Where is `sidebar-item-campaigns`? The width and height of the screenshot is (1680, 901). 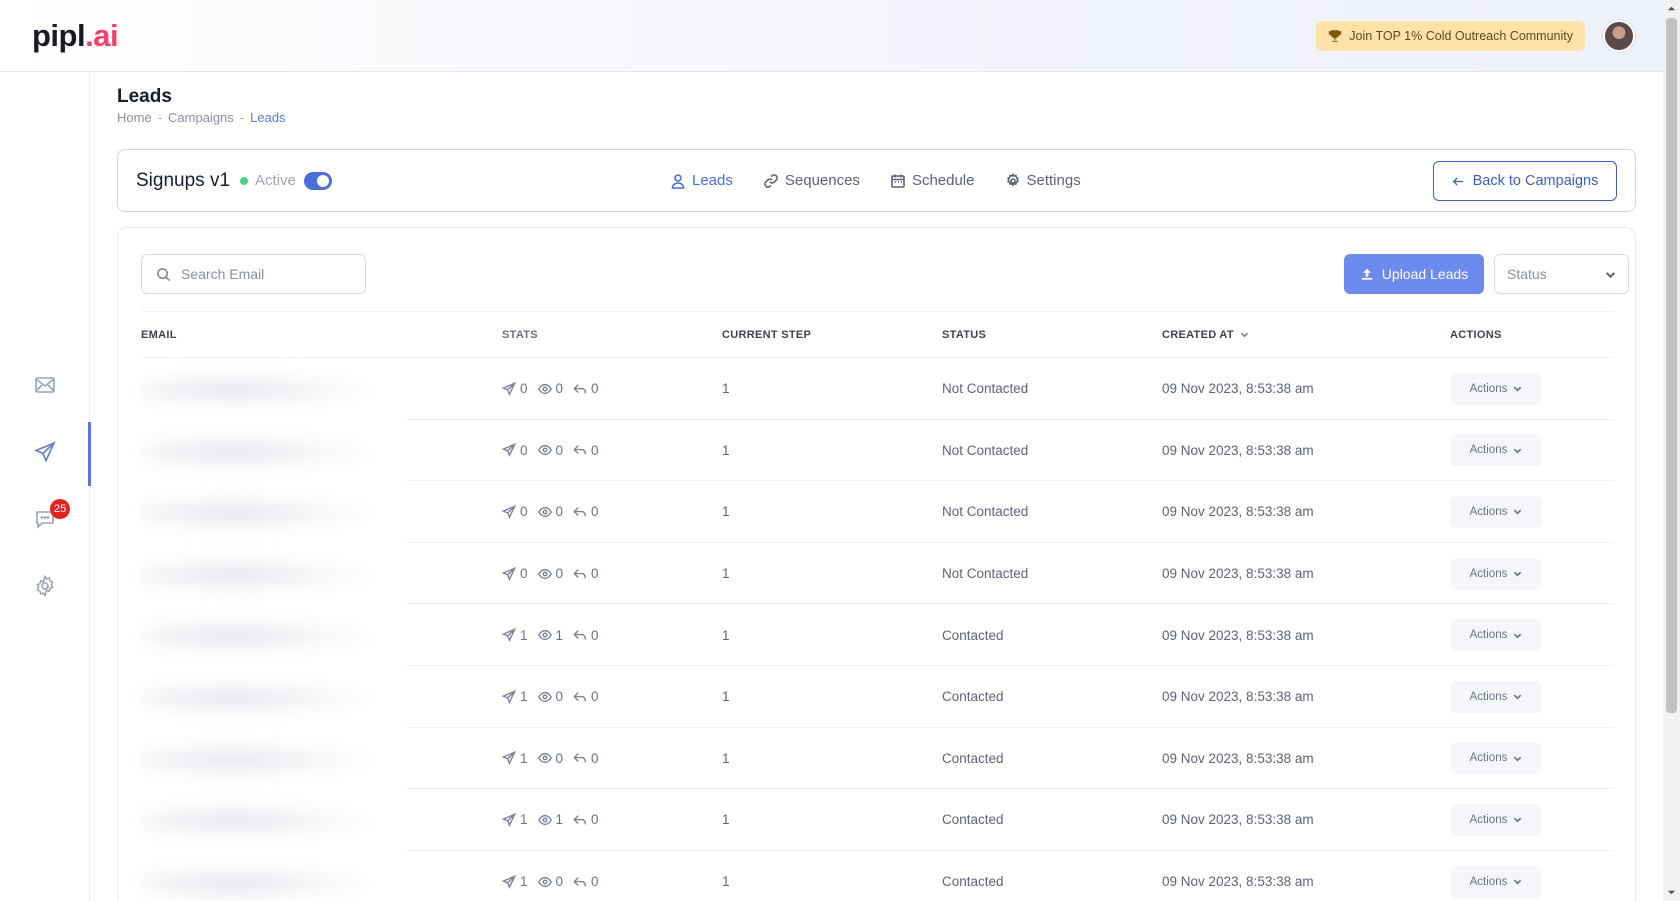 sidebar-item-campaigns is located at coordinates (45, 454).